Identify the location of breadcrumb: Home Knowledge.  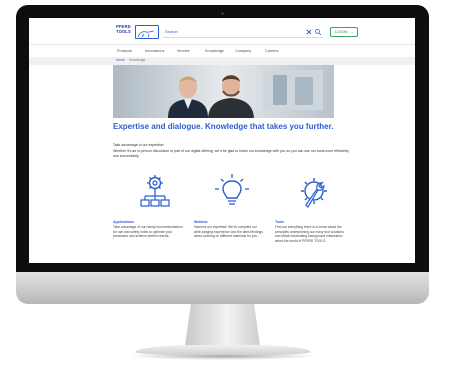
(222, 61).